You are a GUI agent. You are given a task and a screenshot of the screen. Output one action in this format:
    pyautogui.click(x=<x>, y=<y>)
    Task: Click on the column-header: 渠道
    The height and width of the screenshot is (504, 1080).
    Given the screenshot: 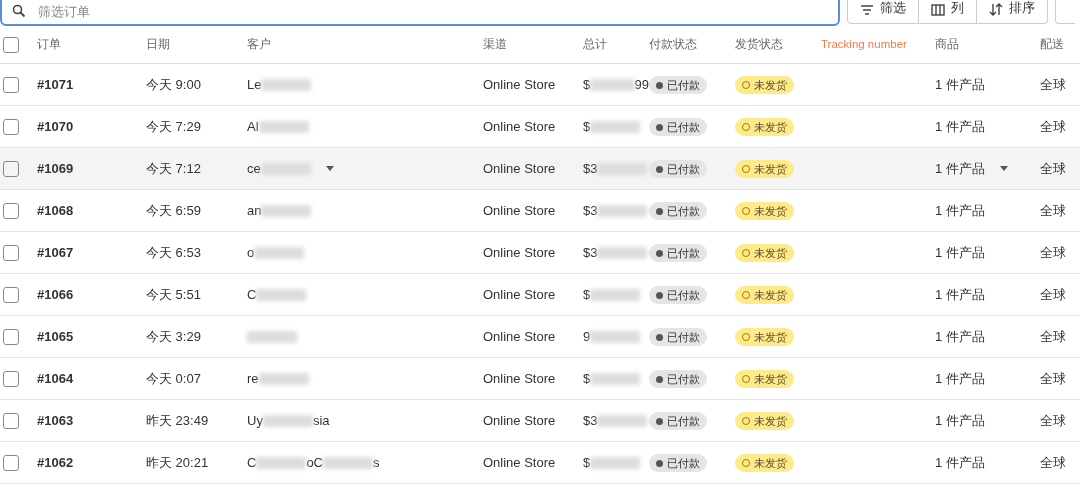 What is the action you would take?
    pyautogui.click(x=533, y=44)
    